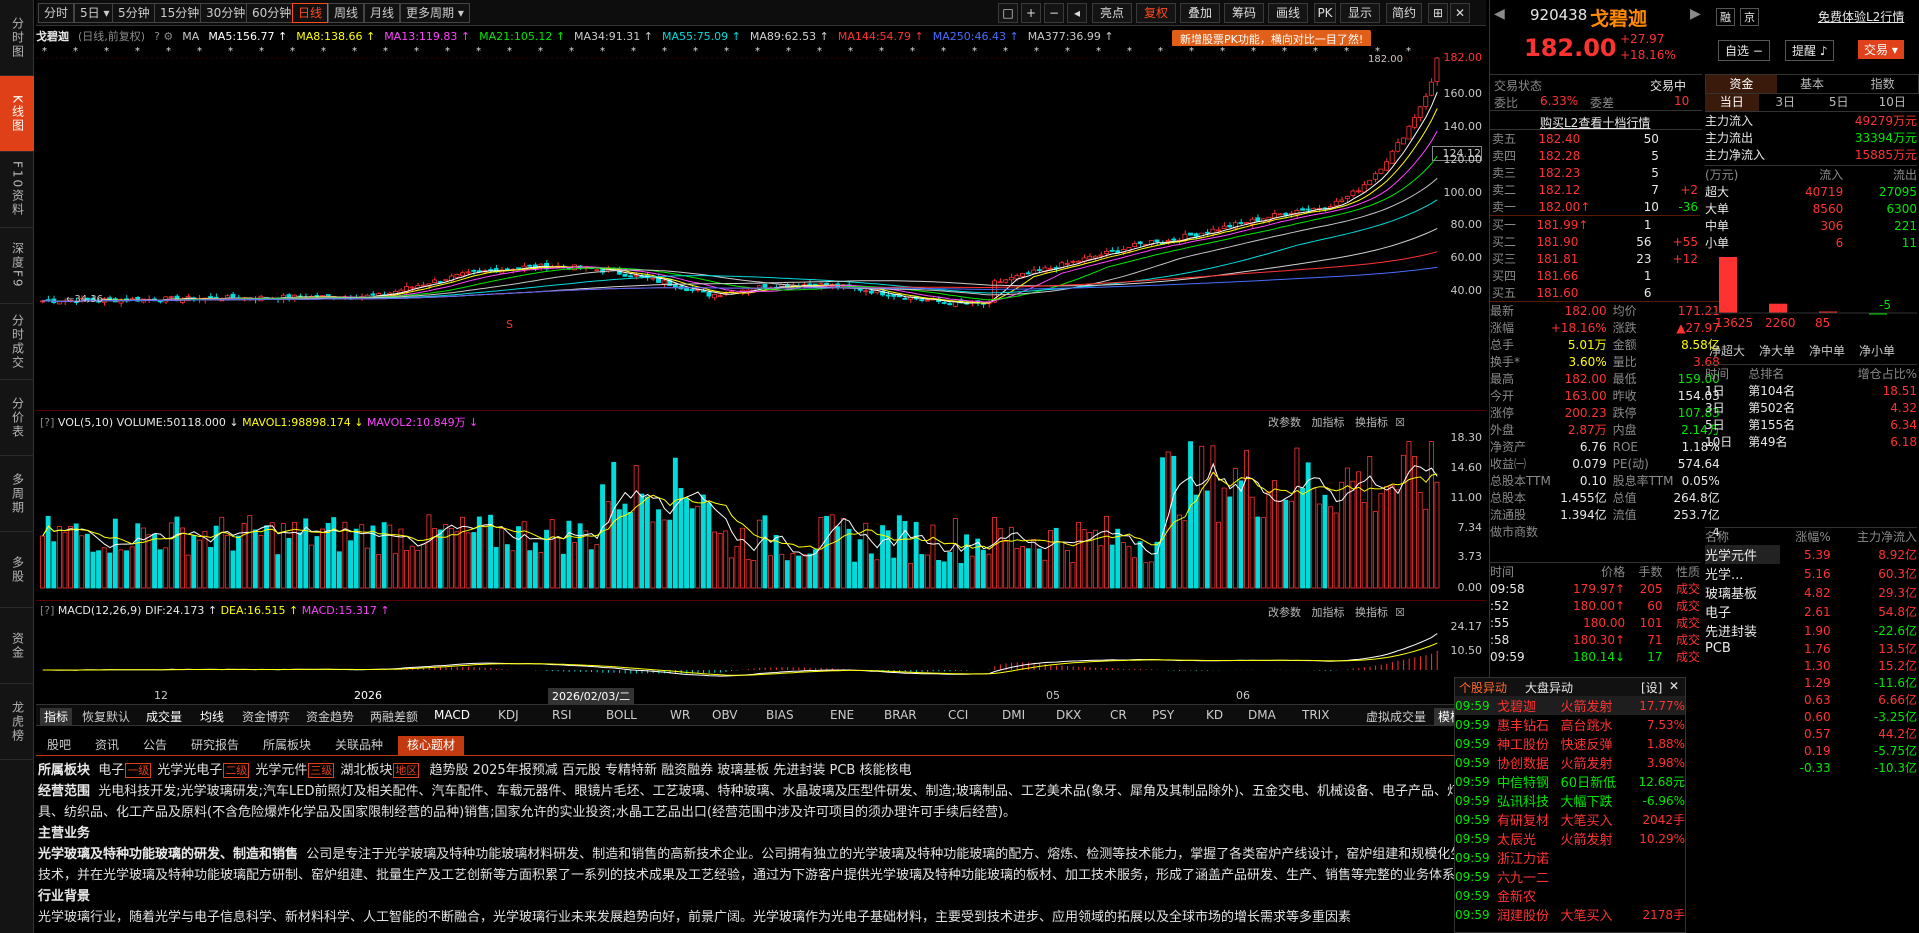  Describe the element at coordinates (1396, 716) in the screenshot. I see `indicator-24: 虚拟成交量` at that location.